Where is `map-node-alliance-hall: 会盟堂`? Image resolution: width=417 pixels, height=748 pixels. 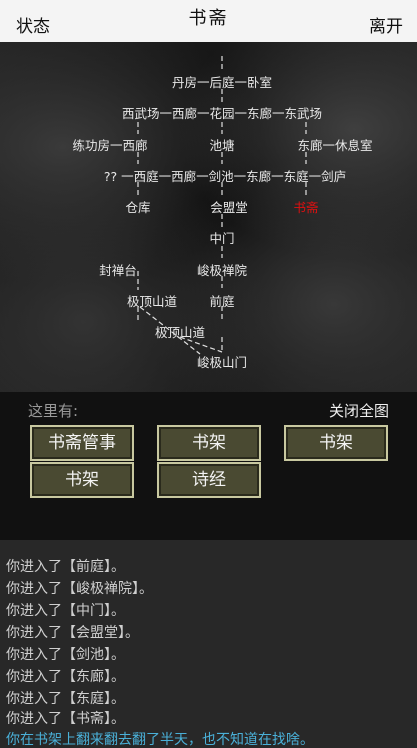 map-node-alliance-hall: 会盟堂 is located at coordinates (229, 206).